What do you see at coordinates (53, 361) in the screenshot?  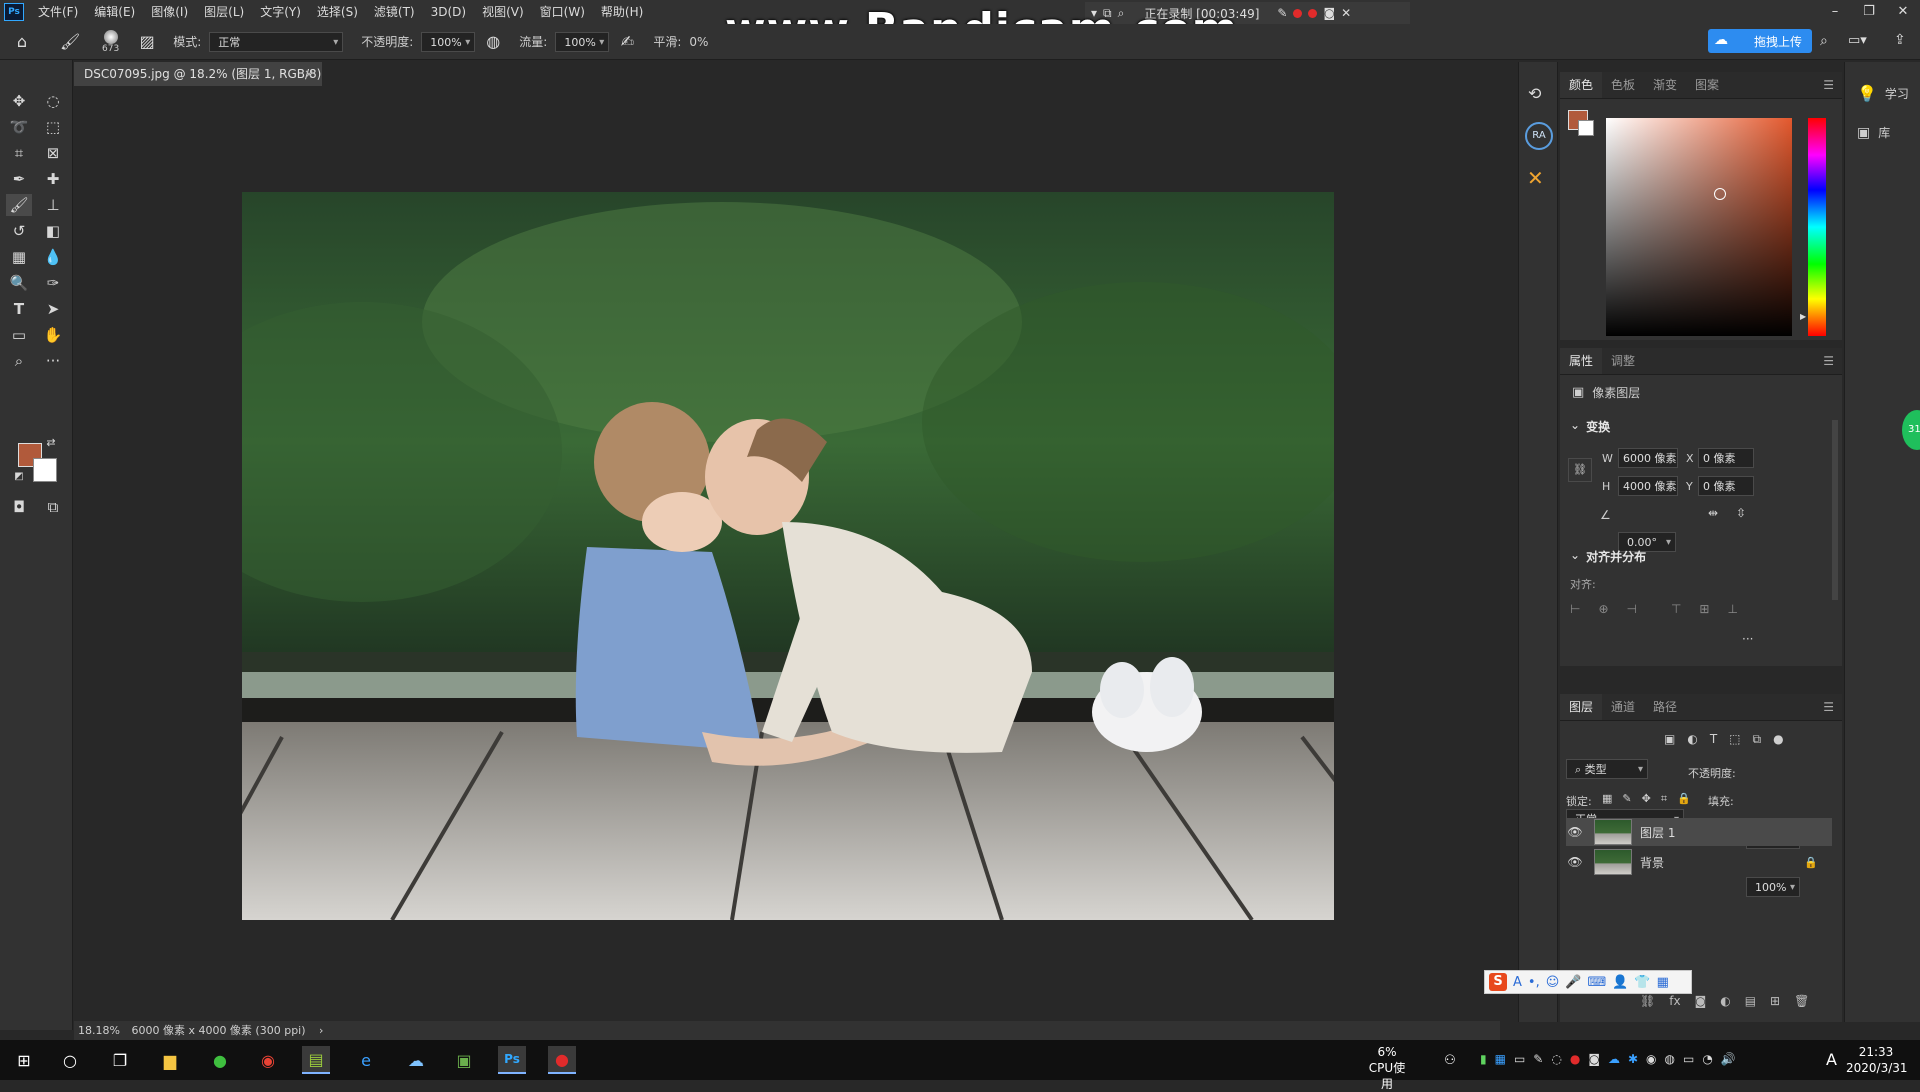 I see `more-tools-icon: ···` at bounding box center [53, 361].